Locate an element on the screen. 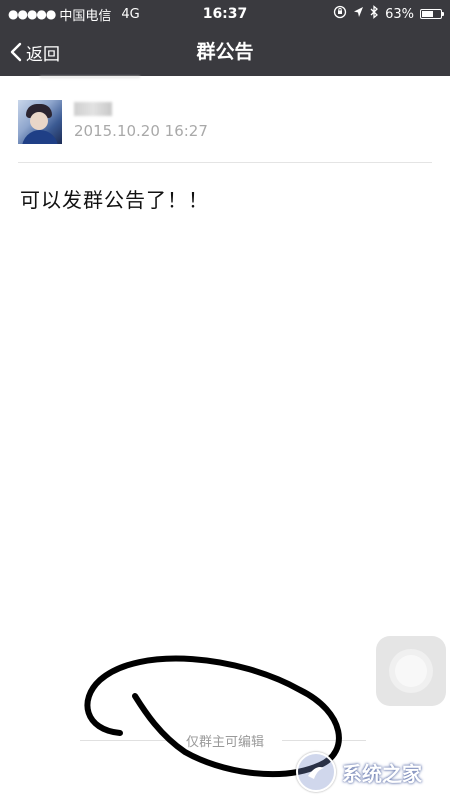  battery-icon is located at coordinates (432, 14).